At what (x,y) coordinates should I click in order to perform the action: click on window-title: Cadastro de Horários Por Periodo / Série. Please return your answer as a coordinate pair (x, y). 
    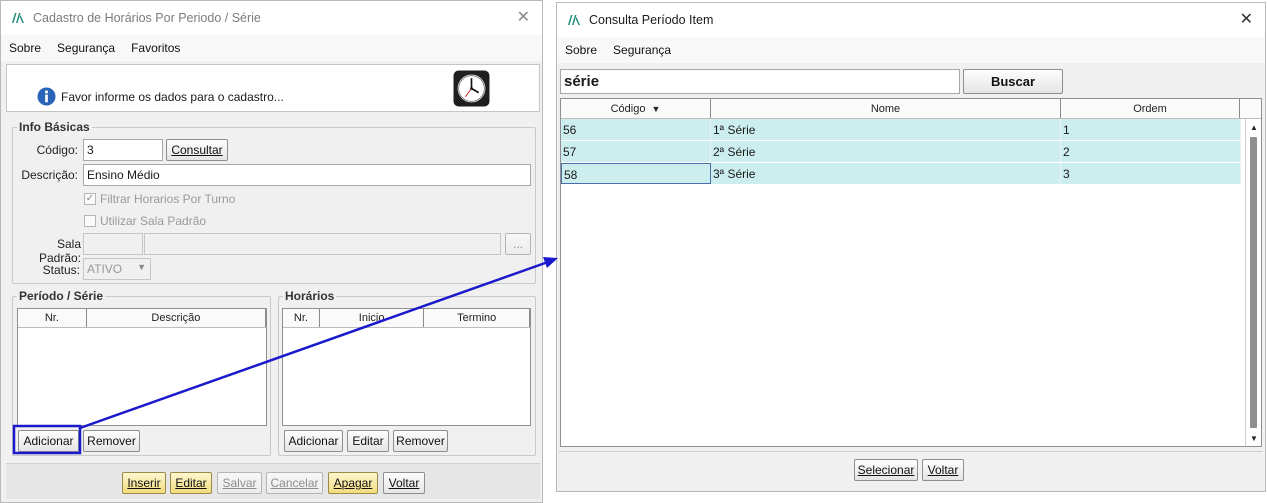
    Looking at the image, I should click on (147, 18).